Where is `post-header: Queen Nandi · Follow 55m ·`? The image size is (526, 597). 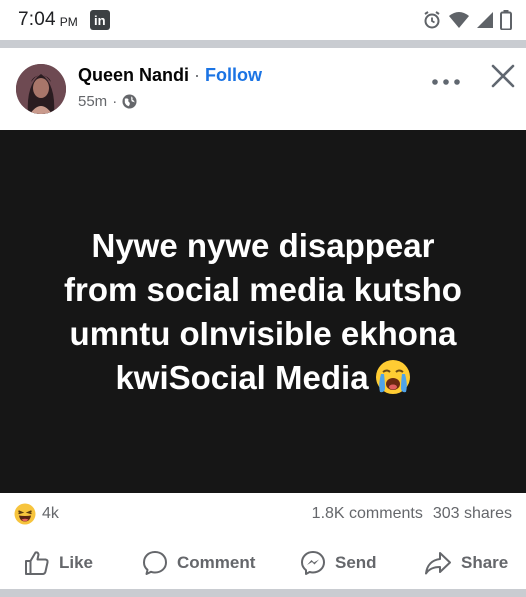
post-header: Queen Nandi · Follow 55m · is located at coordinates (263, 89).